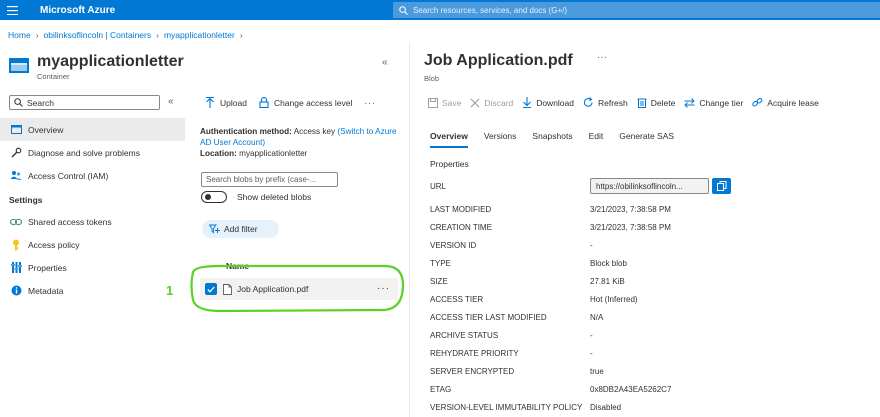  What do you see at coordinates (438, 186) in the screenshot?
I see `url-label: URL` at bounding box center [438, 186].